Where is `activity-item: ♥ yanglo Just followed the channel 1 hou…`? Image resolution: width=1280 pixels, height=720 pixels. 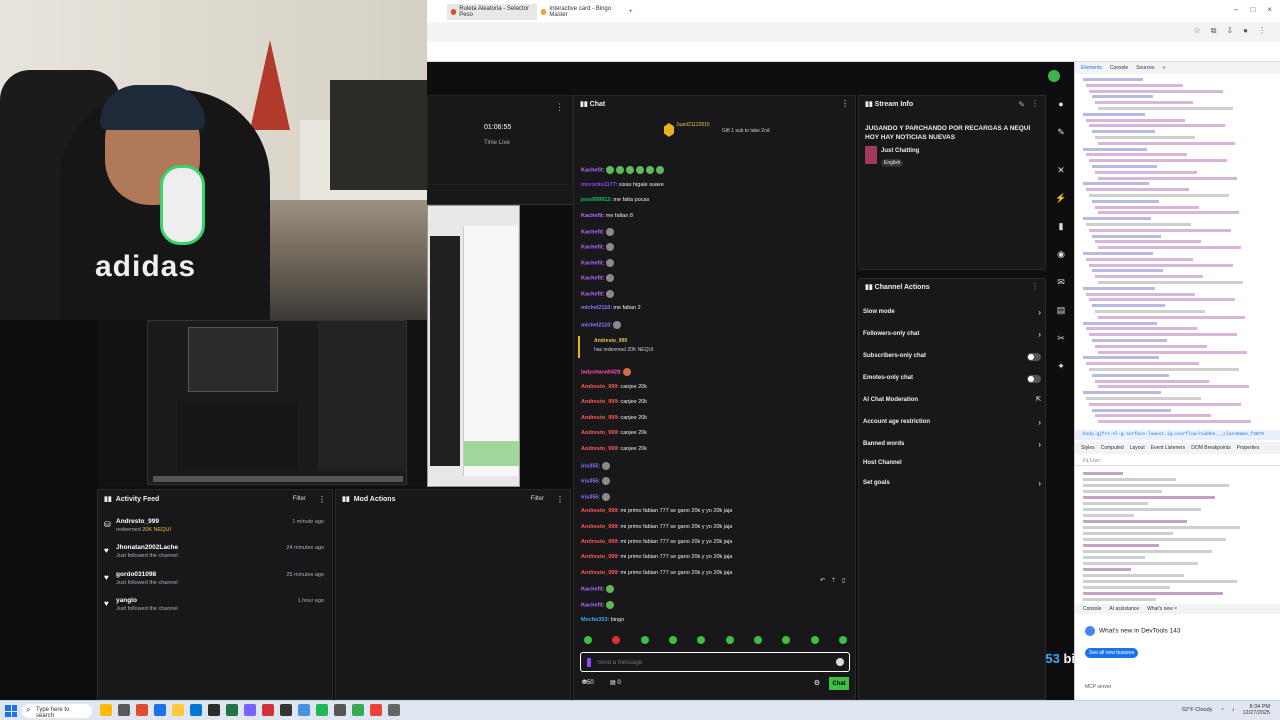
activity-item: ♥ yanglo Just followed the channel 1 hou… is located at coordinates (216, 609).